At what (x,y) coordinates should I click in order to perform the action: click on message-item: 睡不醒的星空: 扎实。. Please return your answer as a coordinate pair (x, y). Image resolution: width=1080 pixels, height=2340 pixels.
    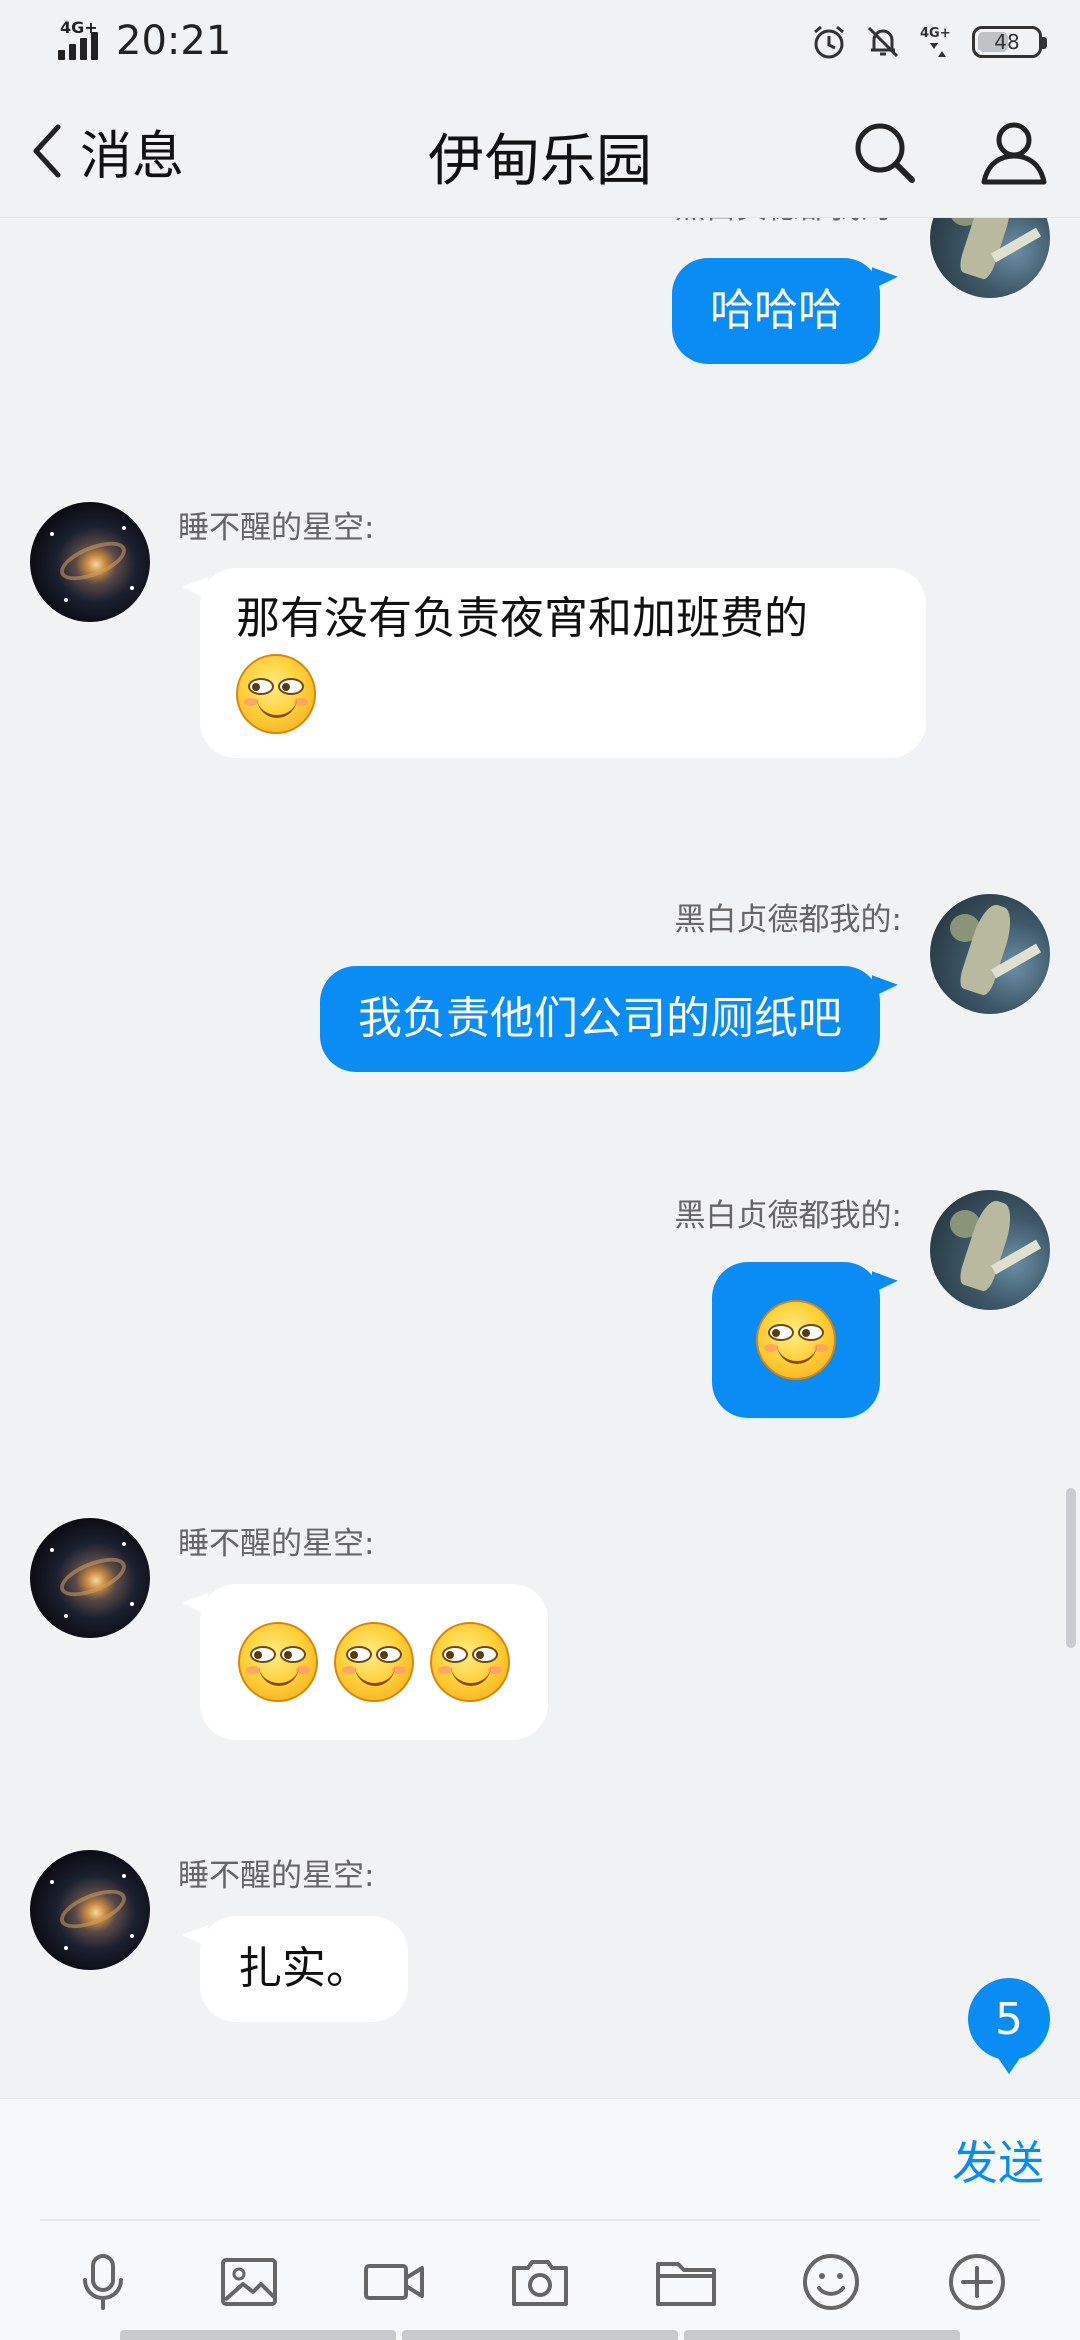
    Looking at the image, I should click on (540, 1960).